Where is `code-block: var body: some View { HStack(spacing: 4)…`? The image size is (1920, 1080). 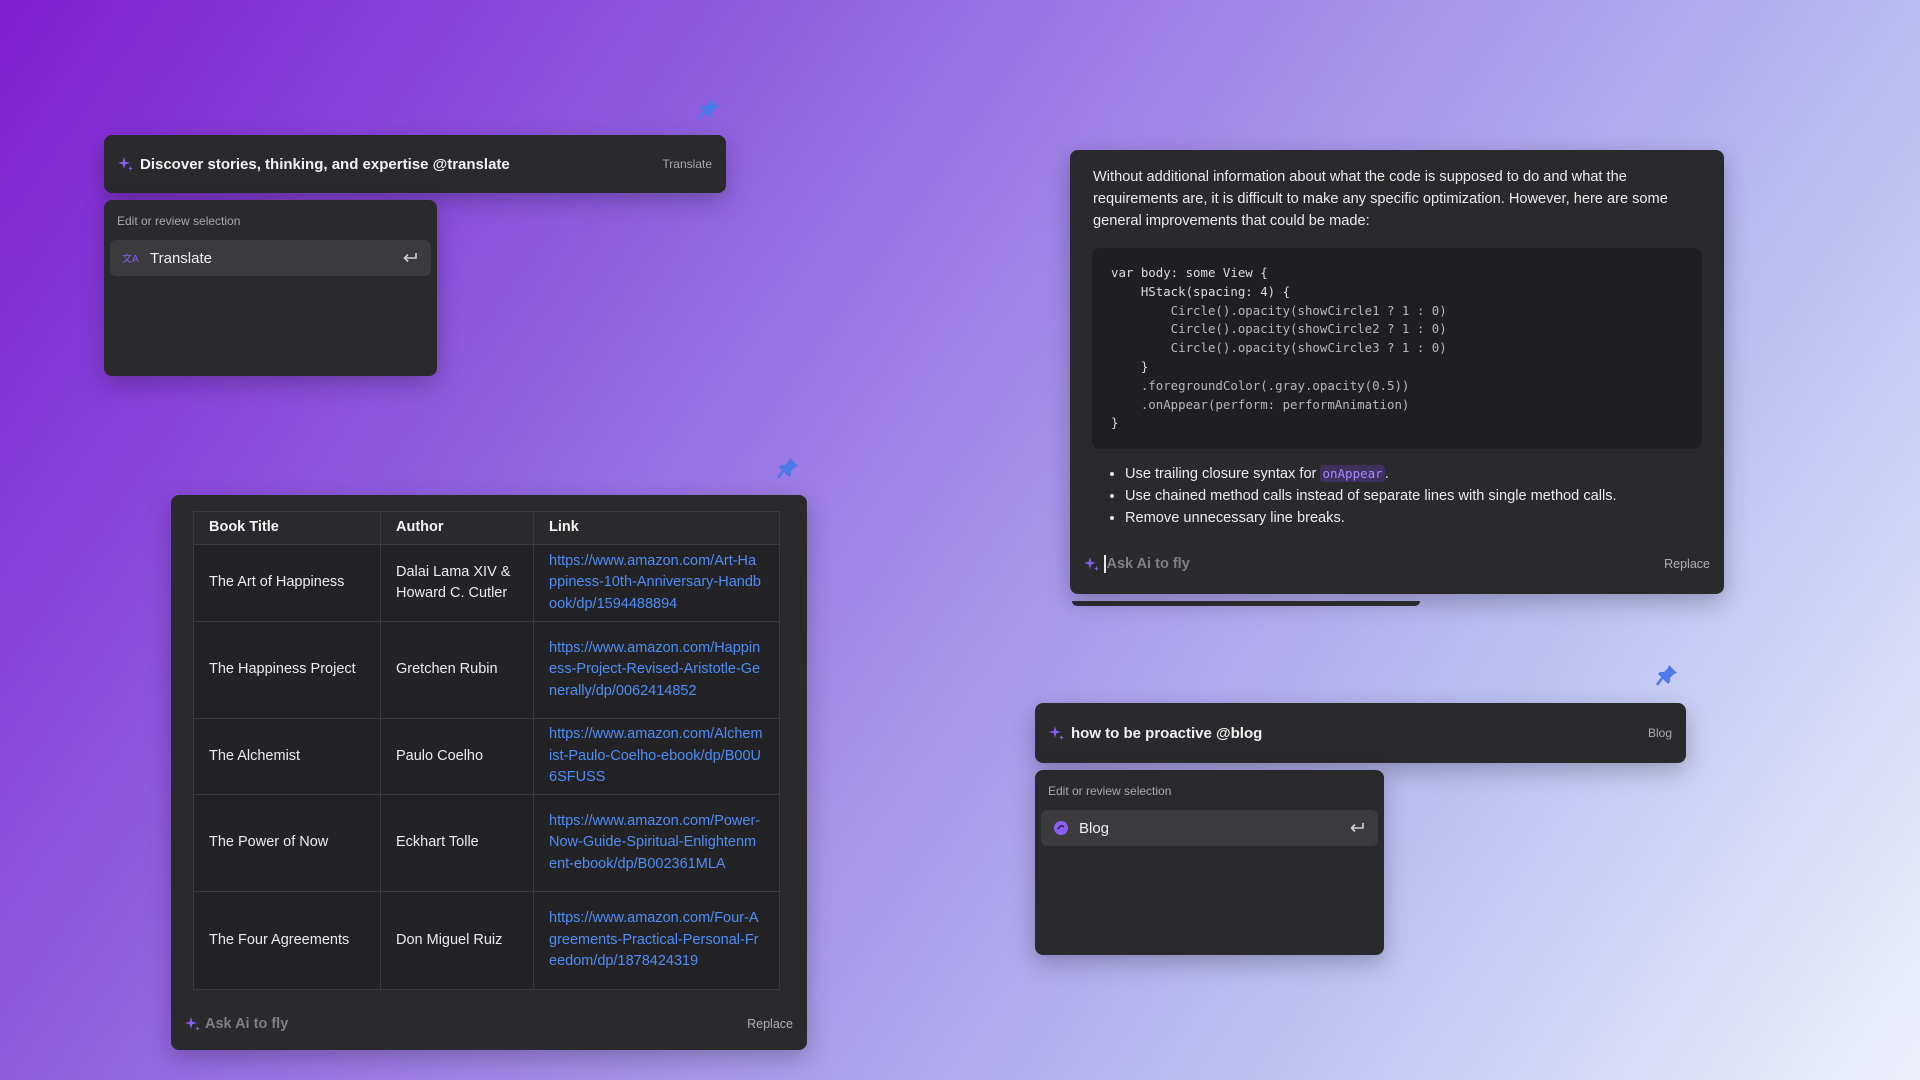
code-block: var body: some View { HStack(spacing: 4)… is located at coordinates (1397, 349).